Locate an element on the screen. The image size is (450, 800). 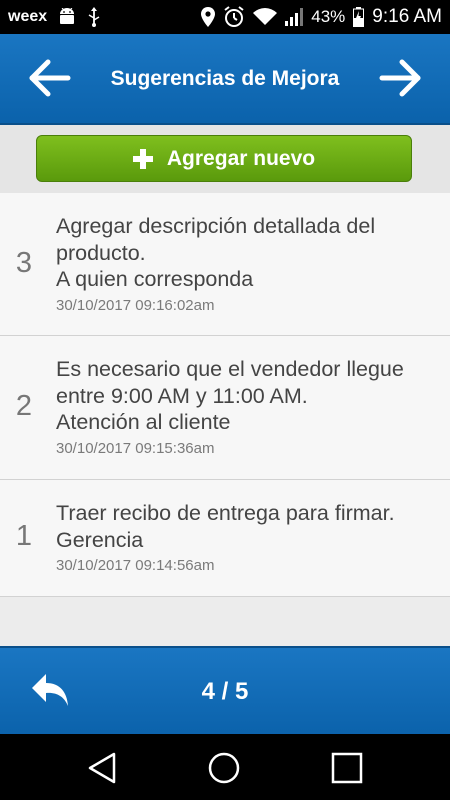
item-category: A quien corresponda is located at coordinates (155, 279).